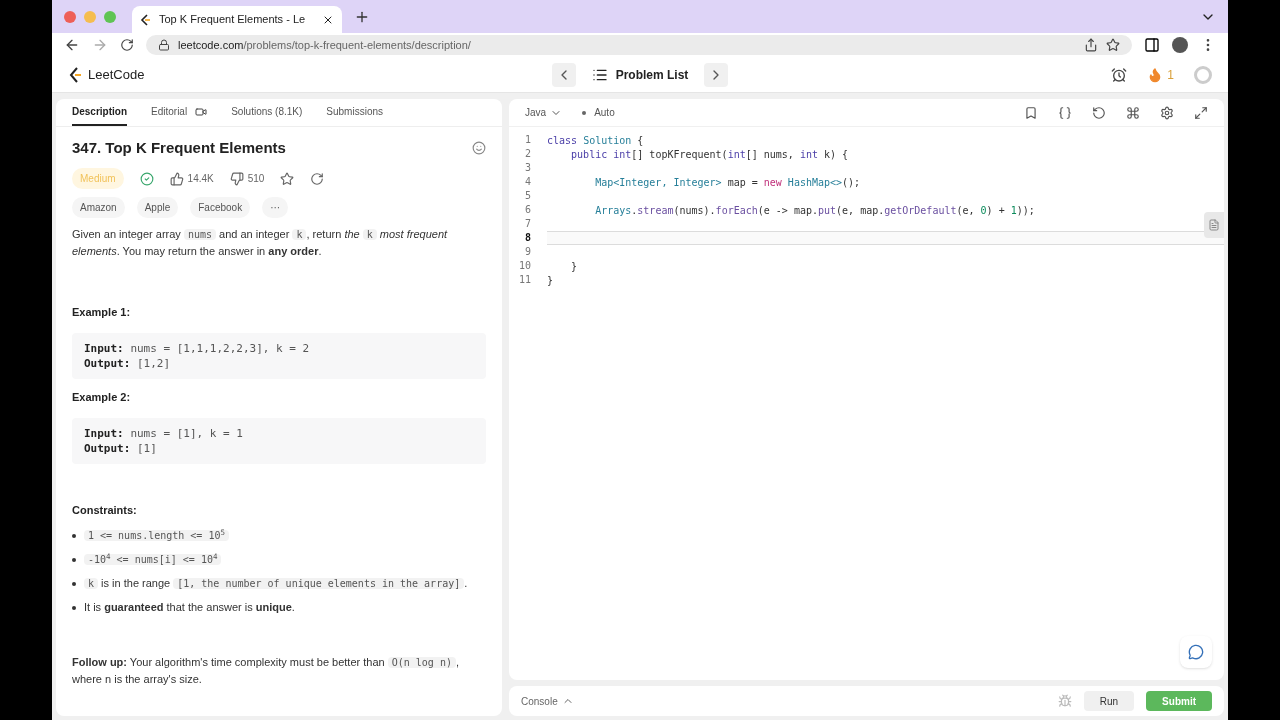 This screenshot has height=720, width=1280. I want to click on code-line: public int[] topKFrequent(int[] nums, int k) {, so click(709, 154).